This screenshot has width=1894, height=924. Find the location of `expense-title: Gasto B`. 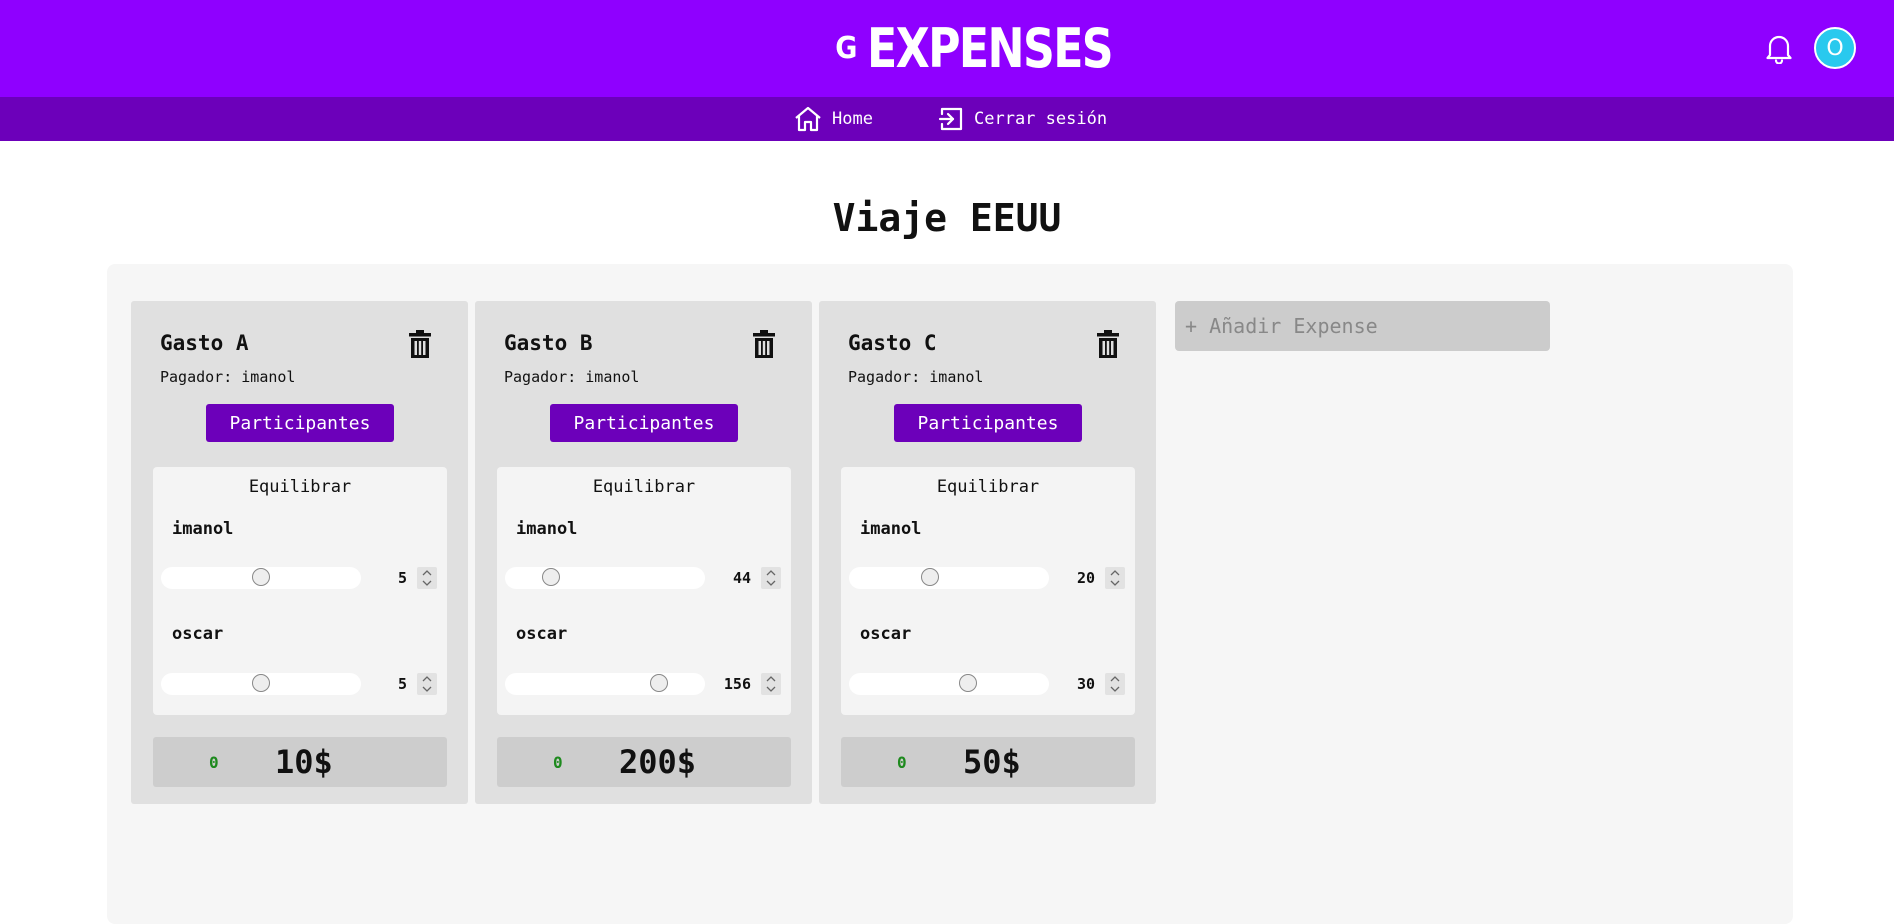

expense-title: Gasto B is located at coordinates (548, 343).